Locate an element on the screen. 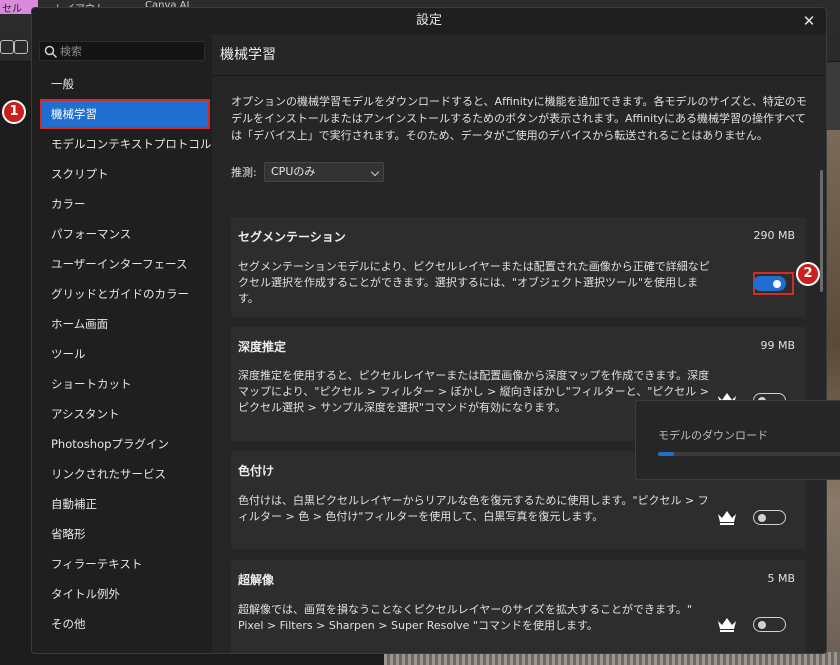  app-canvas-photo is located at coordinates (833, 397).